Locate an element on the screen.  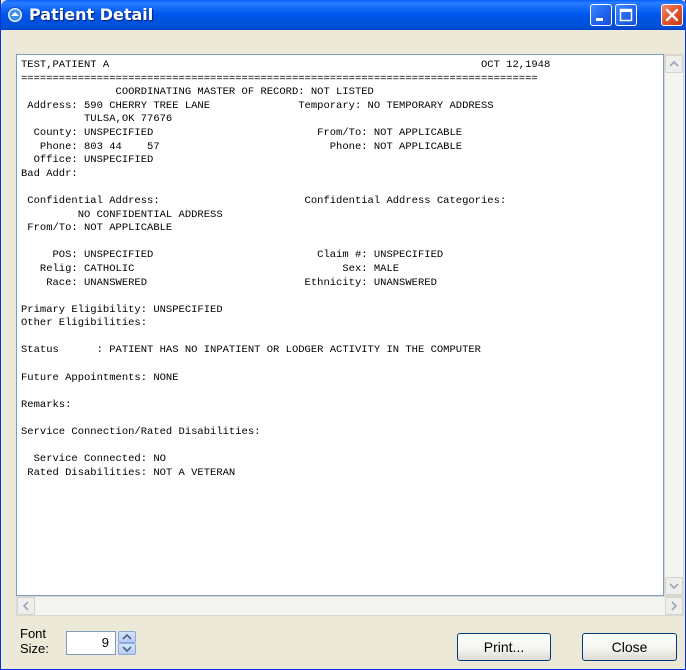
spin-up-icon is located at coordinates (127, 636).